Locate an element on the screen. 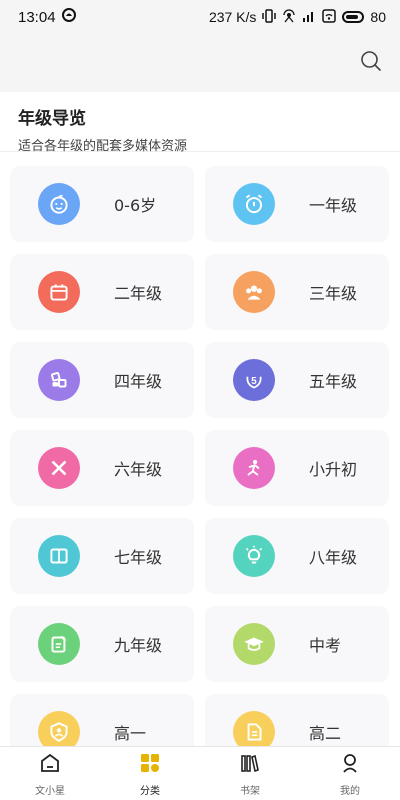 The image size is (400, 800). wifi-icon is located at coordinates (329, 17).